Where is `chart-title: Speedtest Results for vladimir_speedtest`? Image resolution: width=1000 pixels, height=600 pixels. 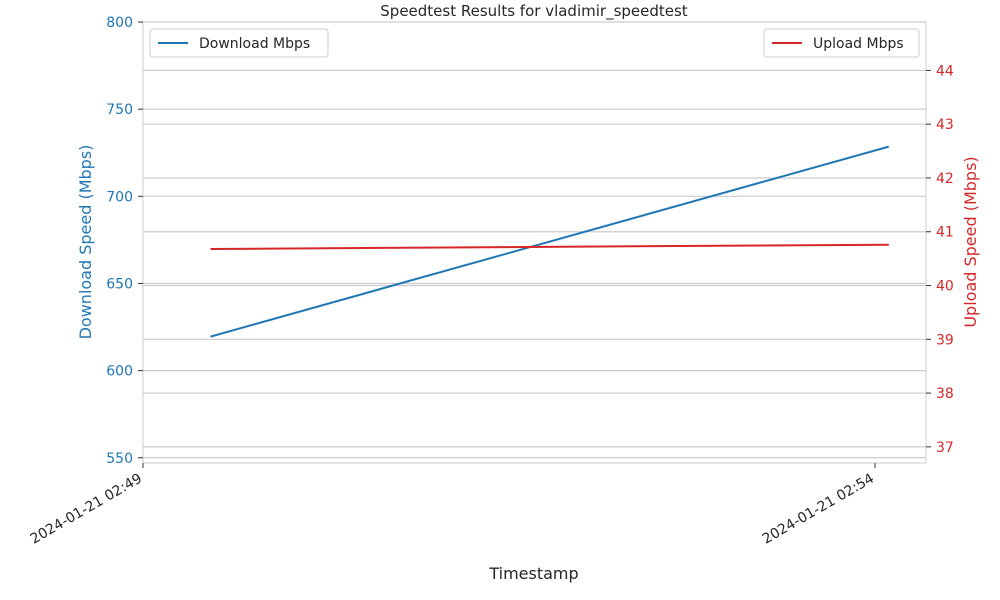
chart-title: Speedtest Results for vladimir_speedtest is located at coordinates (534, 11).